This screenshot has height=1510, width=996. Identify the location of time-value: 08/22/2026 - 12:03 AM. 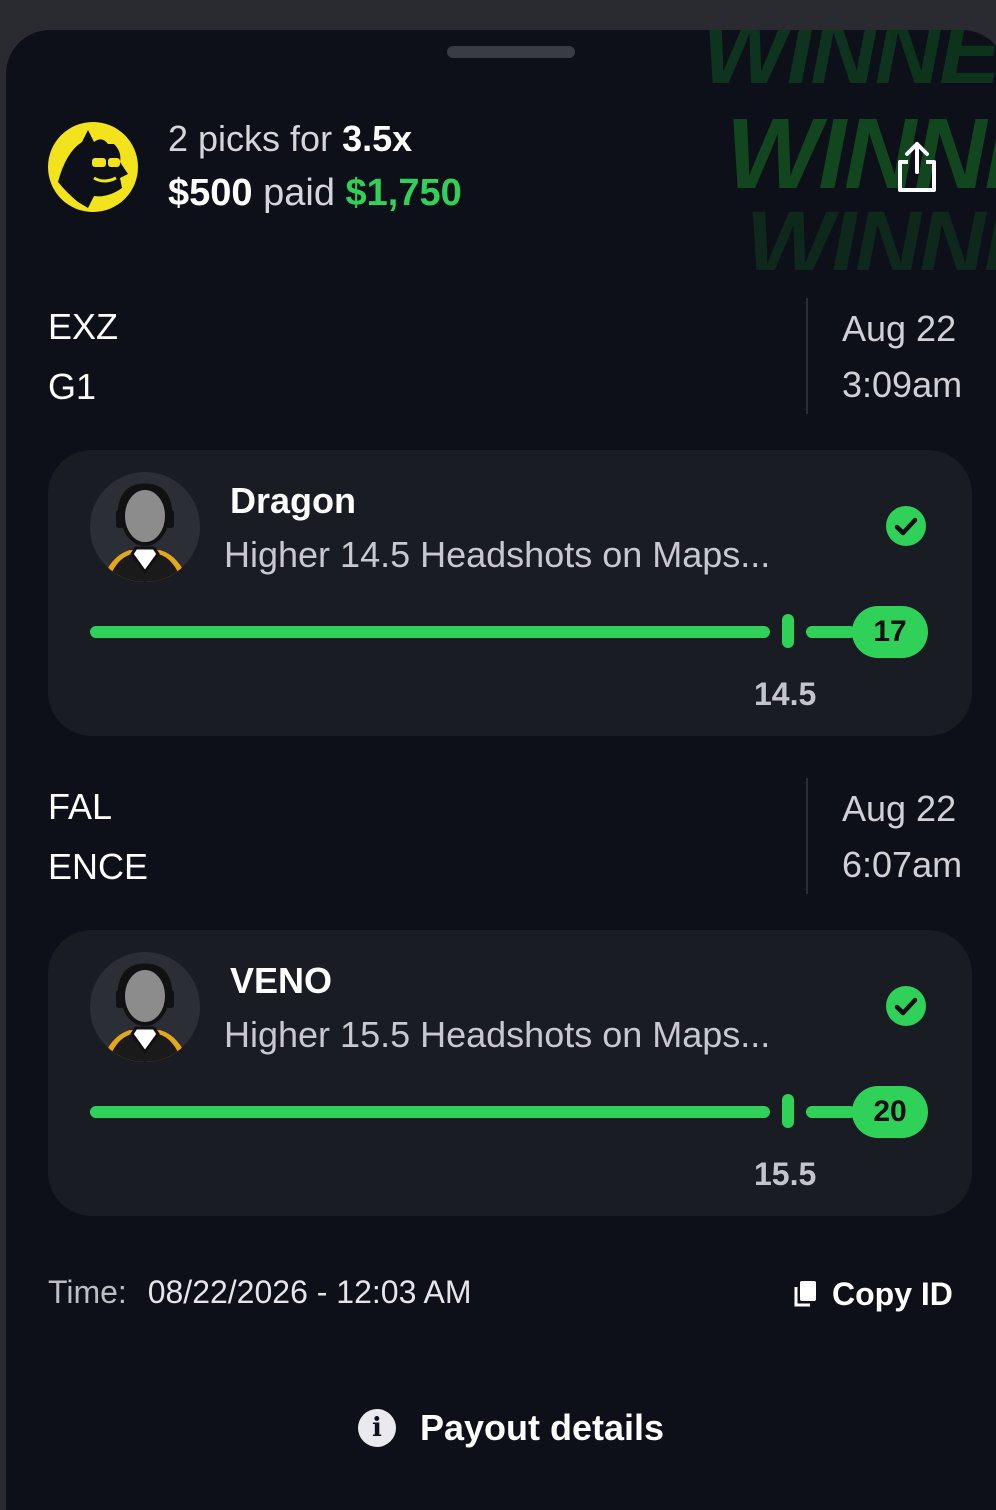
(309, 1292).